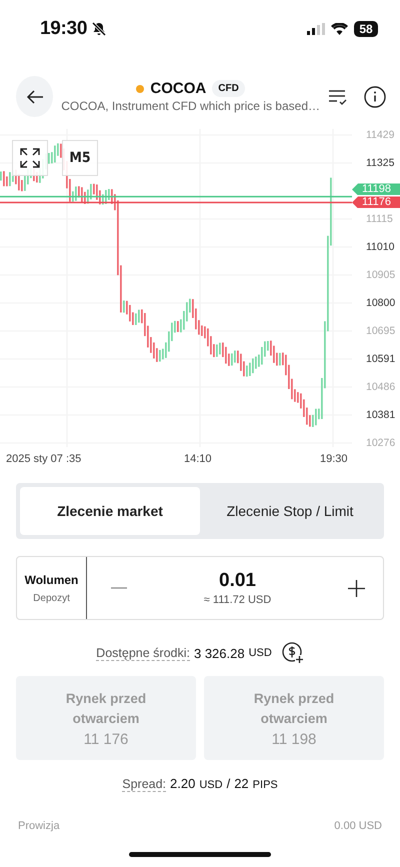 Image resolution: width=400 pixels, height=867 pixels. Describe the element at coordinates (39, 826) in the screenshot. I see `commission-label: Prowizja` at that location.